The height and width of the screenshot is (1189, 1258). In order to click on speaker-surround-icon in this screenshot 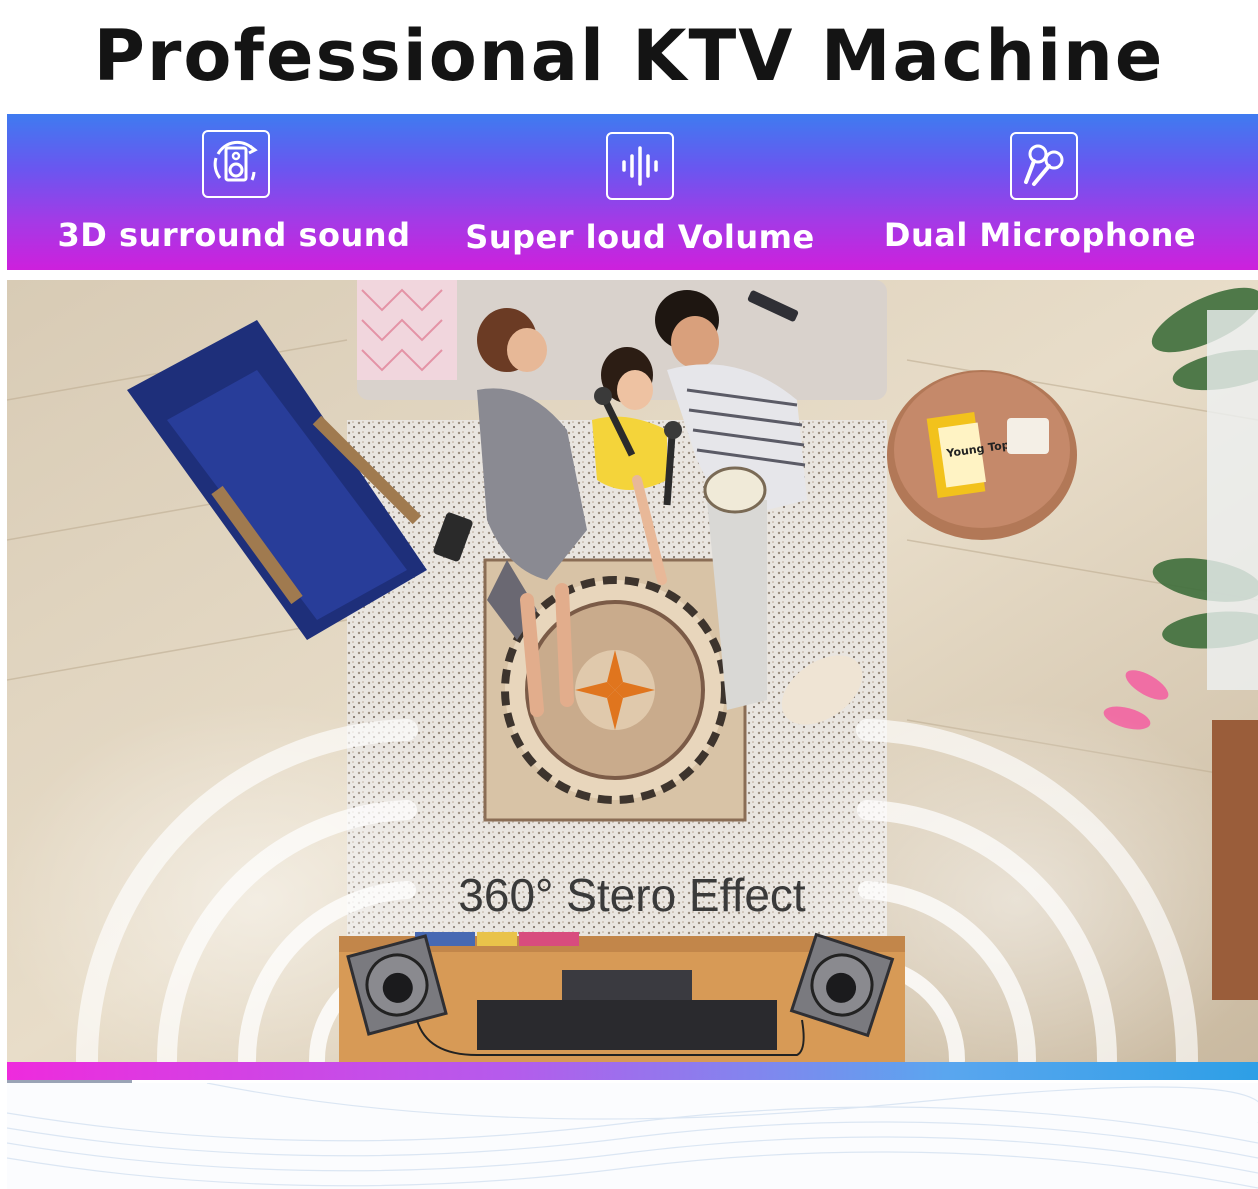, I will do `click(236, 164)`.